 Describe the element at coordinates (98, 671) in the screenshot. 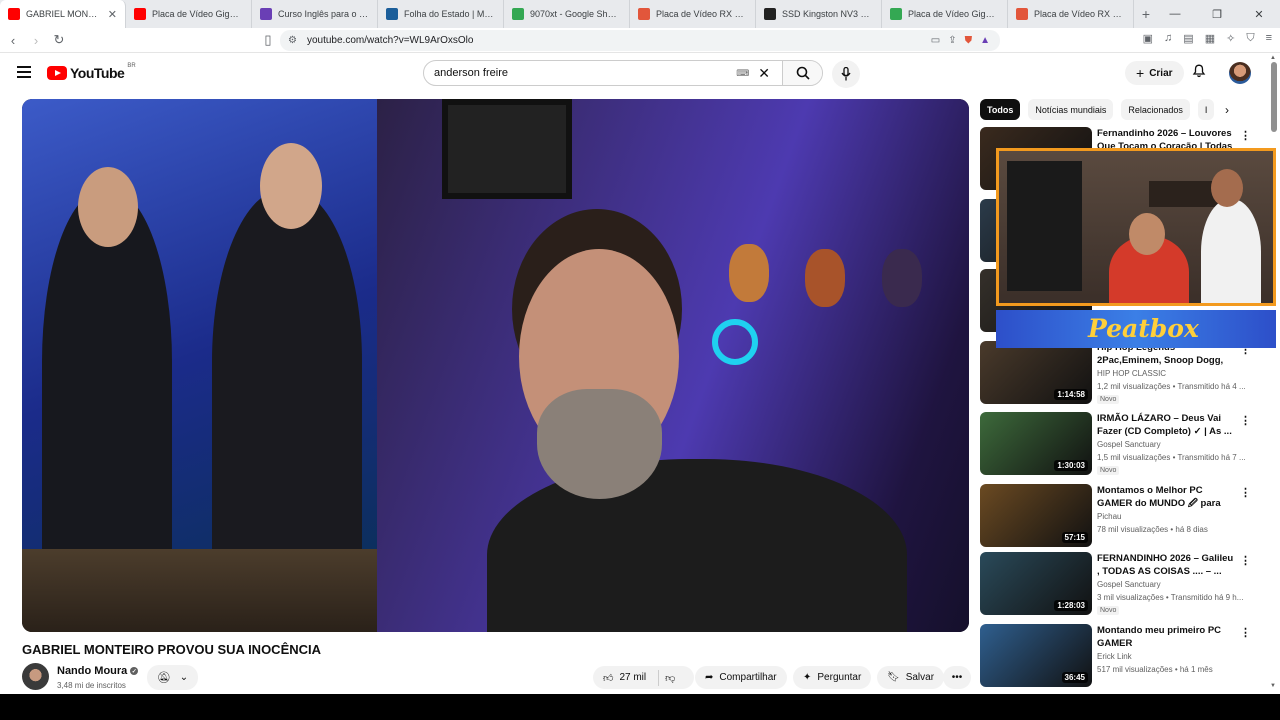

I see `channel-name: Nando Moura ✓` at that location.